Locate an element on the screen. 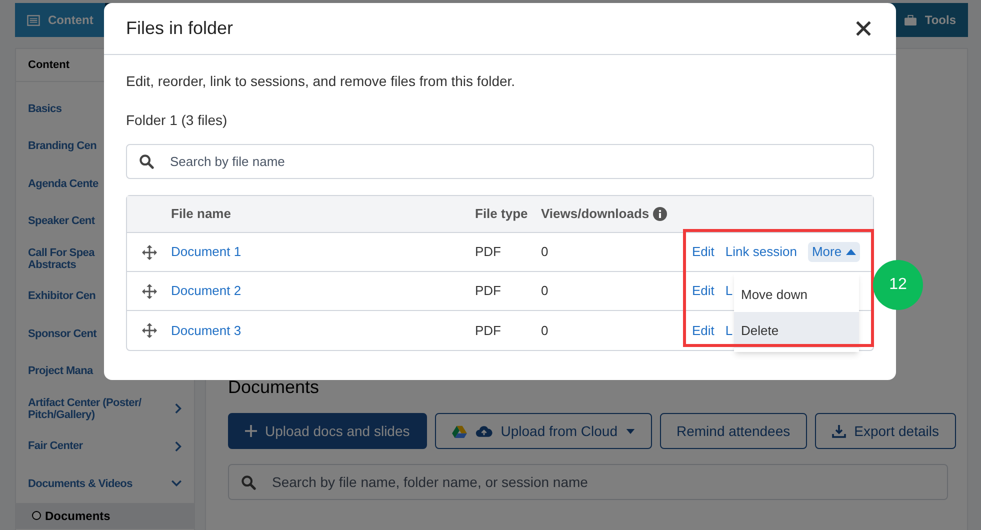  sidebar-item: Call For Spea Abstracts is located at coordinates (61, 258).